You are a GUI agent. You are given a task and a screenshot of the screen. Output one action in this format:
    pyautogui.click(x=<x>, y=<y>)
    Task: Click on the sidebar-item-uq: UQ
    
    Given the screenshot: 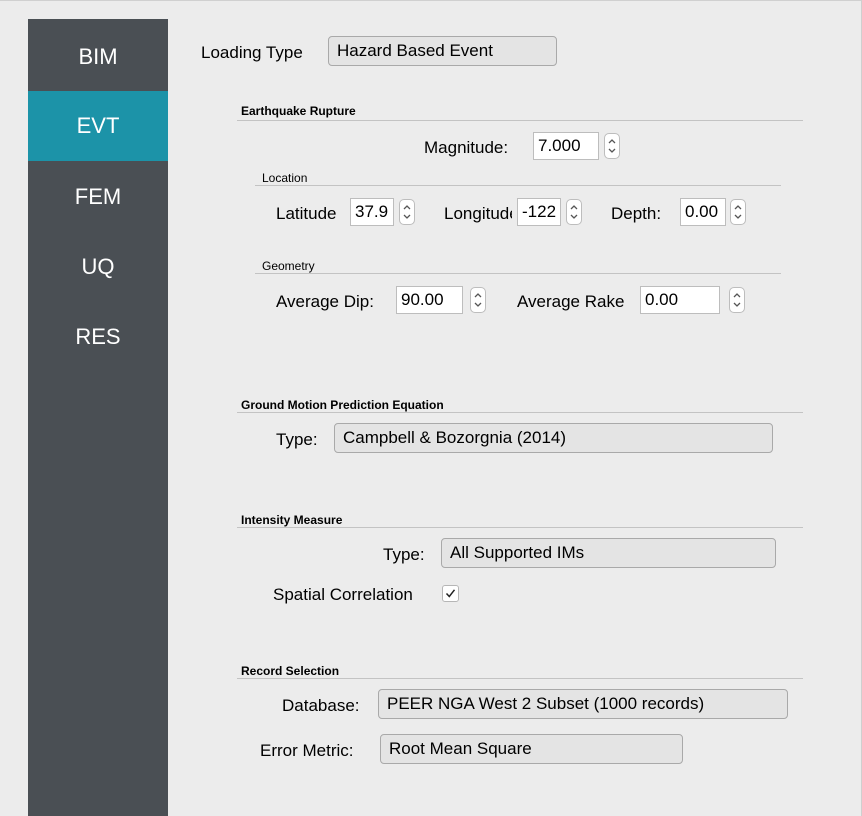 What is the action you would take?
    pyautogui.click(x=98, y=267)
    